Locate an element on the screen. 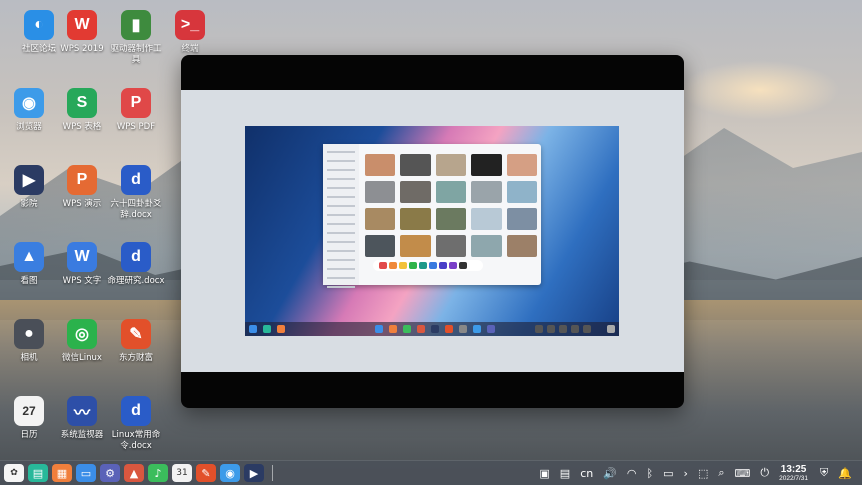 The height and width of the screenshot is (485, 862). forum-icon: ◐ is located at coordinates (39, 25).